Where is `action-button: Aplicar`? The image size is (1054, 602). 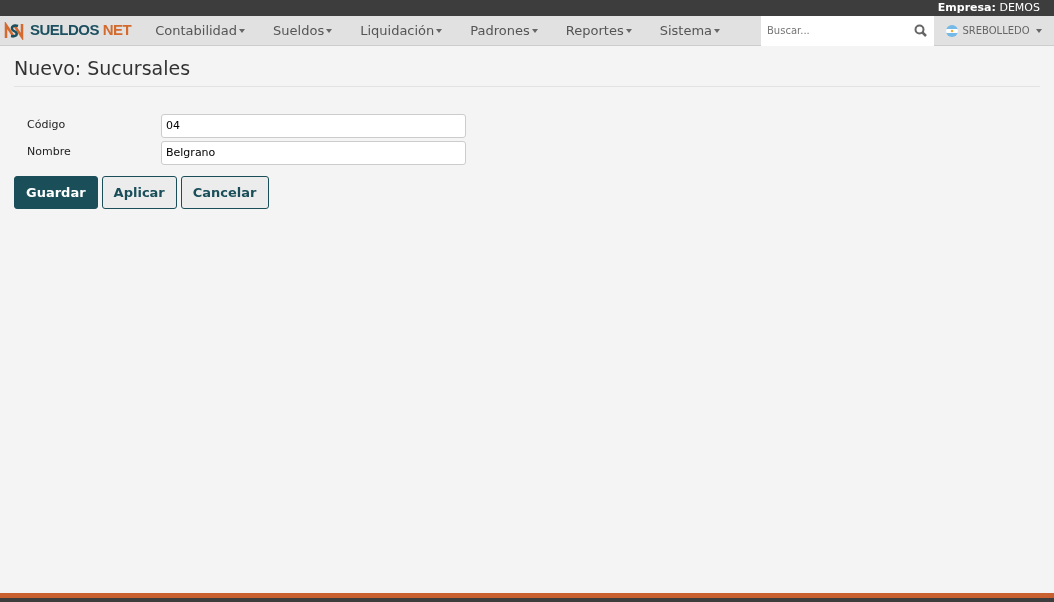
action-button: Aplicar is located at coordinates (139, 192).